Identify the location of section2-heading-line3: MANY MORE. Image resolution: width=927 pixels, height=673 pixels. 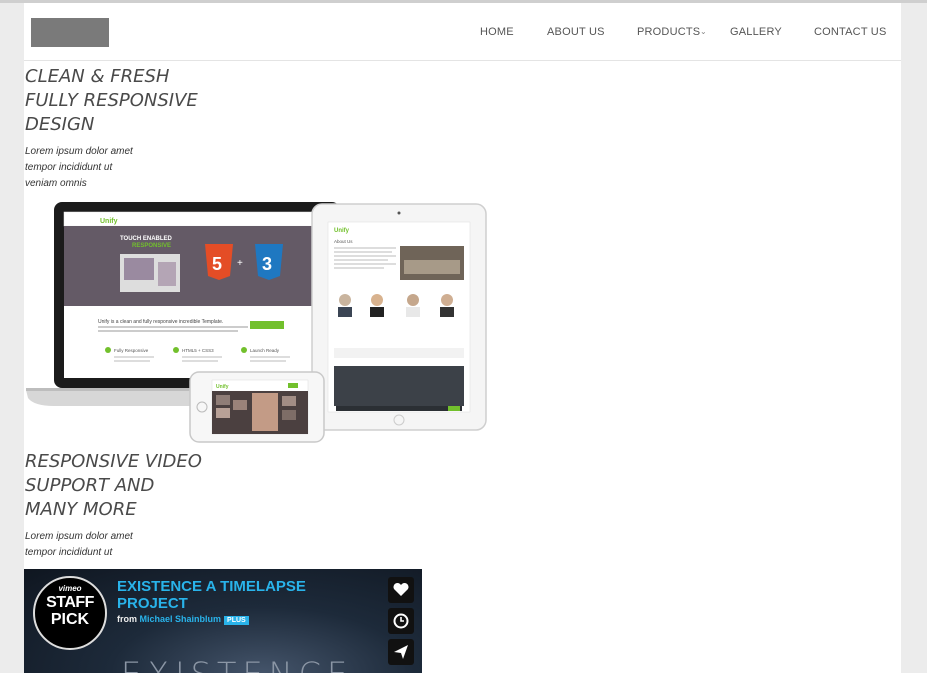
(81, 509).